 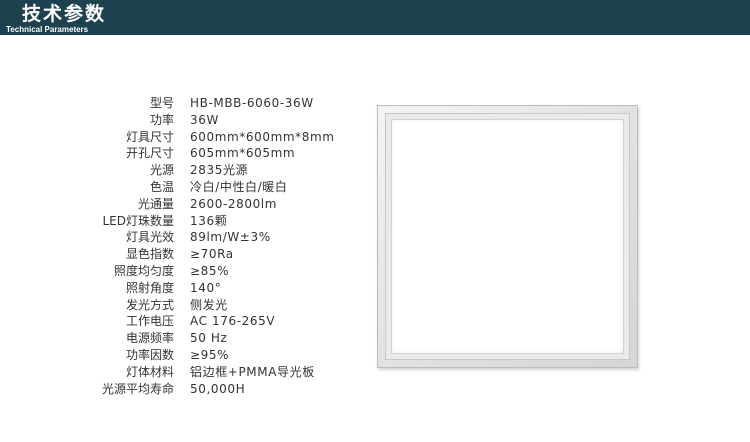 What do you see at coordinates (252, 371) in the screenshot?
I see `spec-value: 铝边框+PMMA导光板` at bounding box center [252, 371].